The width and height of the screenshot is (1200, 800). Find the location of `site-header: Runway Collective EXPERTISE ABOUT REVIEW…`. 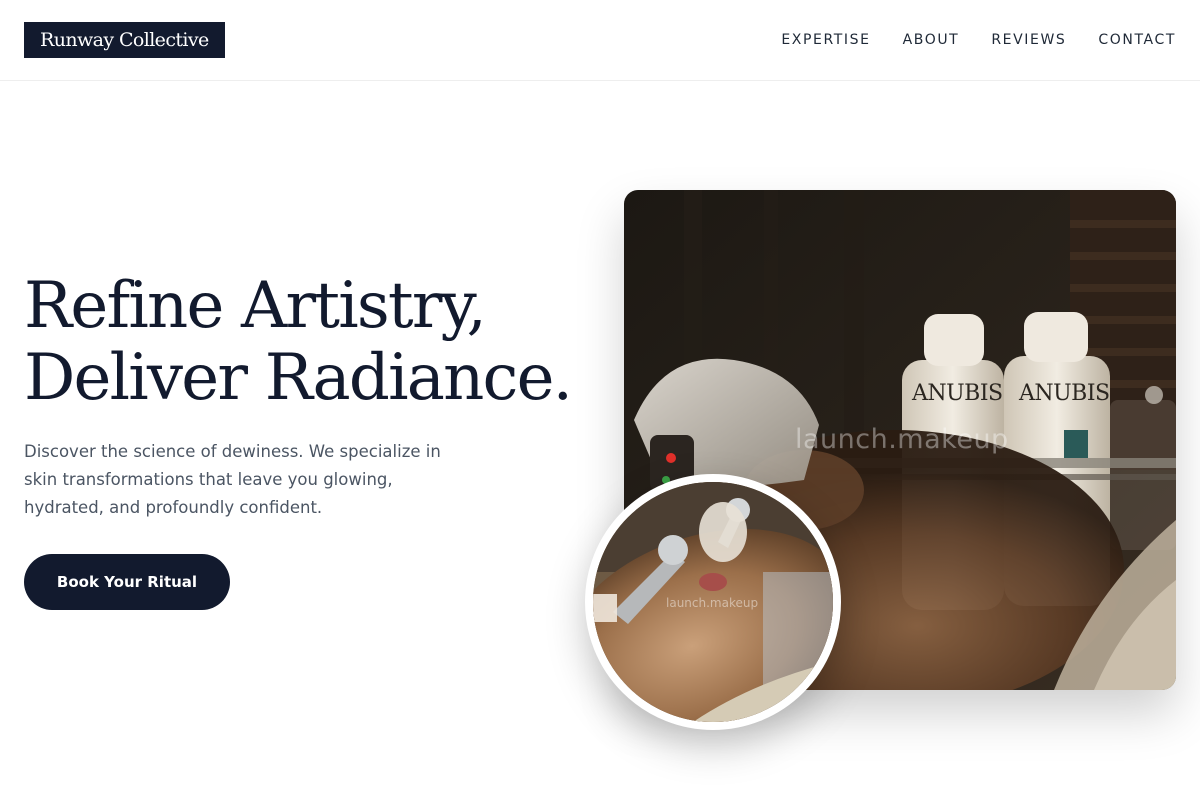

site-header: Runway Collective EXPERTISE ABOUT REVIEW… is located at coordinates (600, 40).